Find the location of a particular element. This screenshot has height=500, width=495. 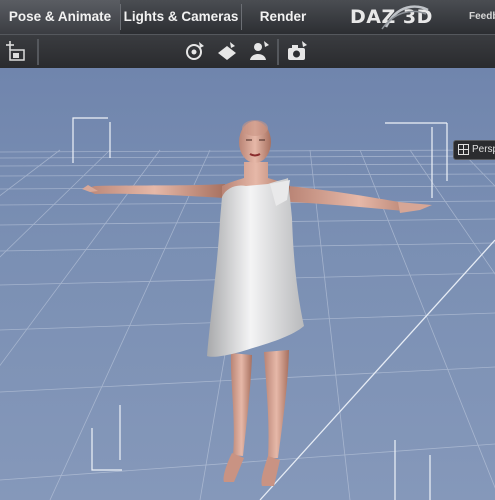

scene-content-icon is located at coordinates (17, 51).